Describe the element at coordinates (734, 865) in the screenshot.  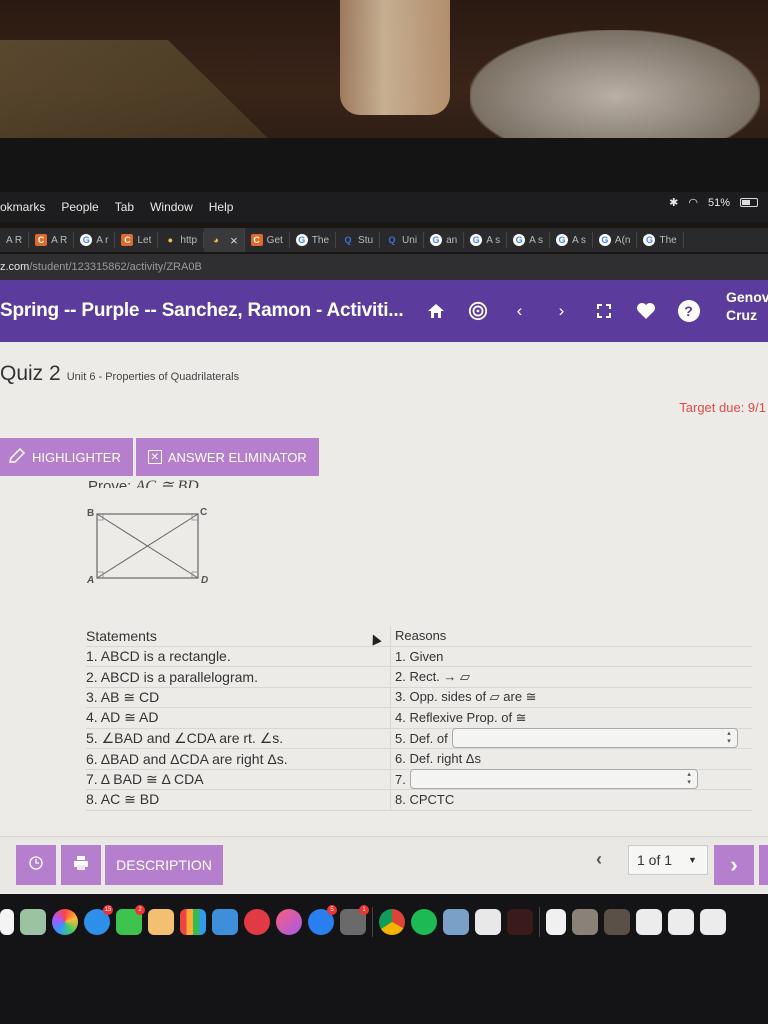
I see `next-page-button: ›` at that location.